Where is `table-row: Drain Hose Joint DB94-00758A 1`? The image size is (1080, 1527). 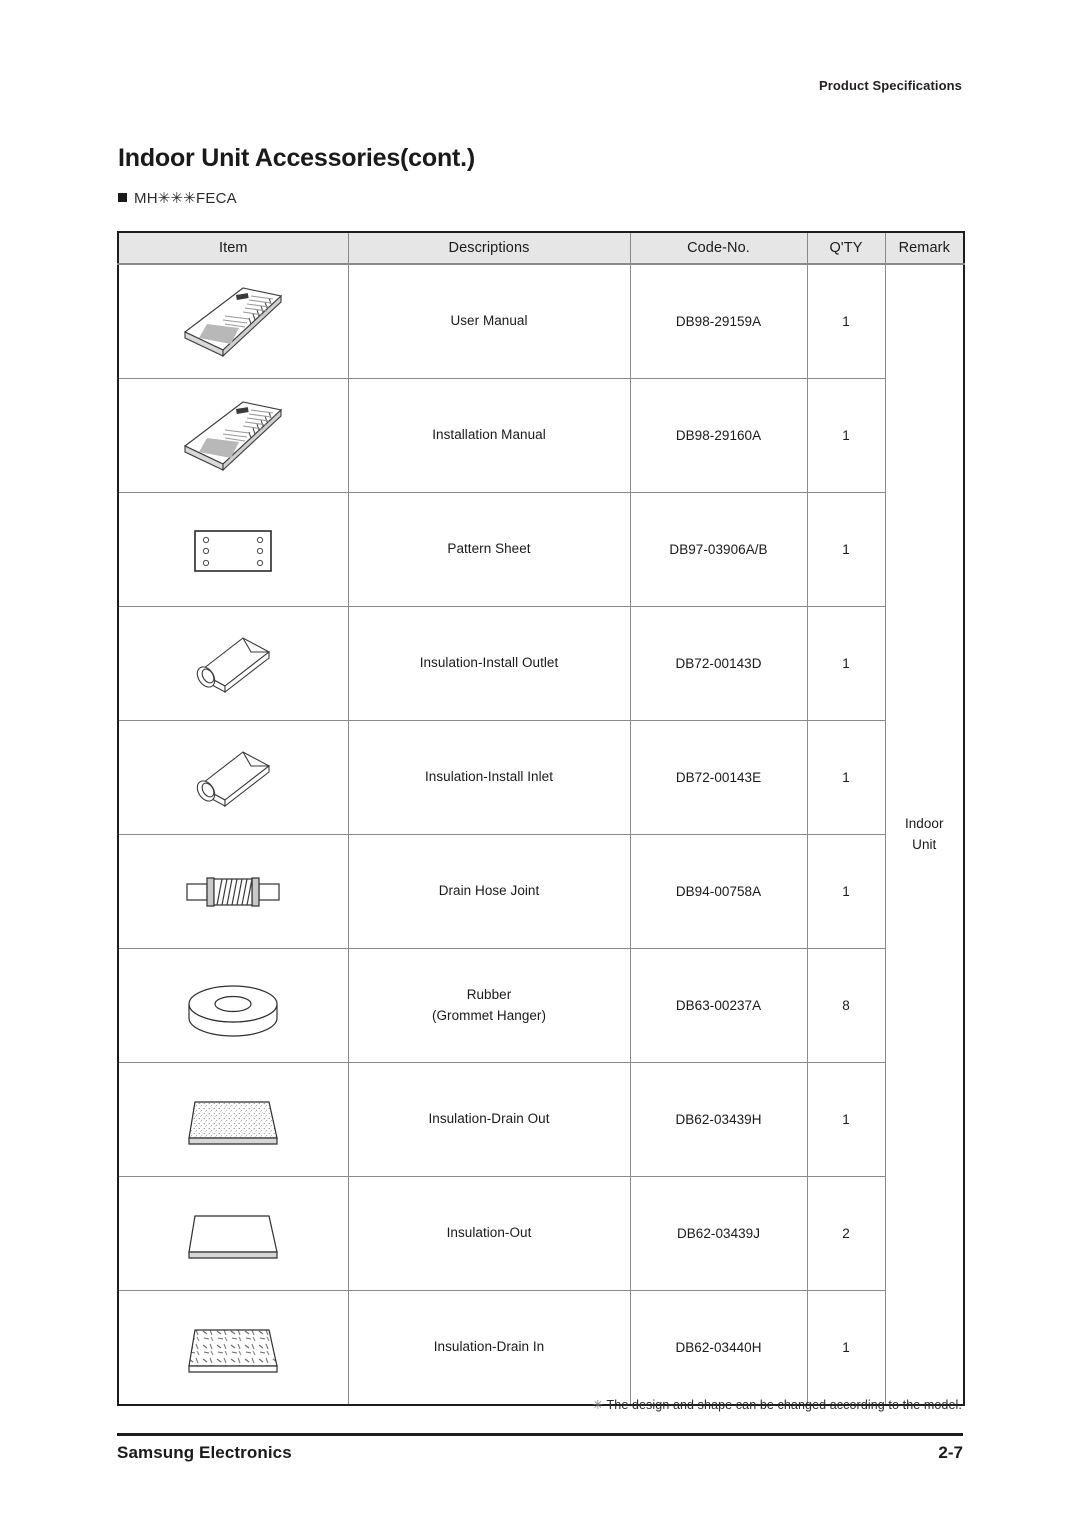 table-row: Drain Hose Joint DB94-00758A 1 is located at coordinates (541, 891).